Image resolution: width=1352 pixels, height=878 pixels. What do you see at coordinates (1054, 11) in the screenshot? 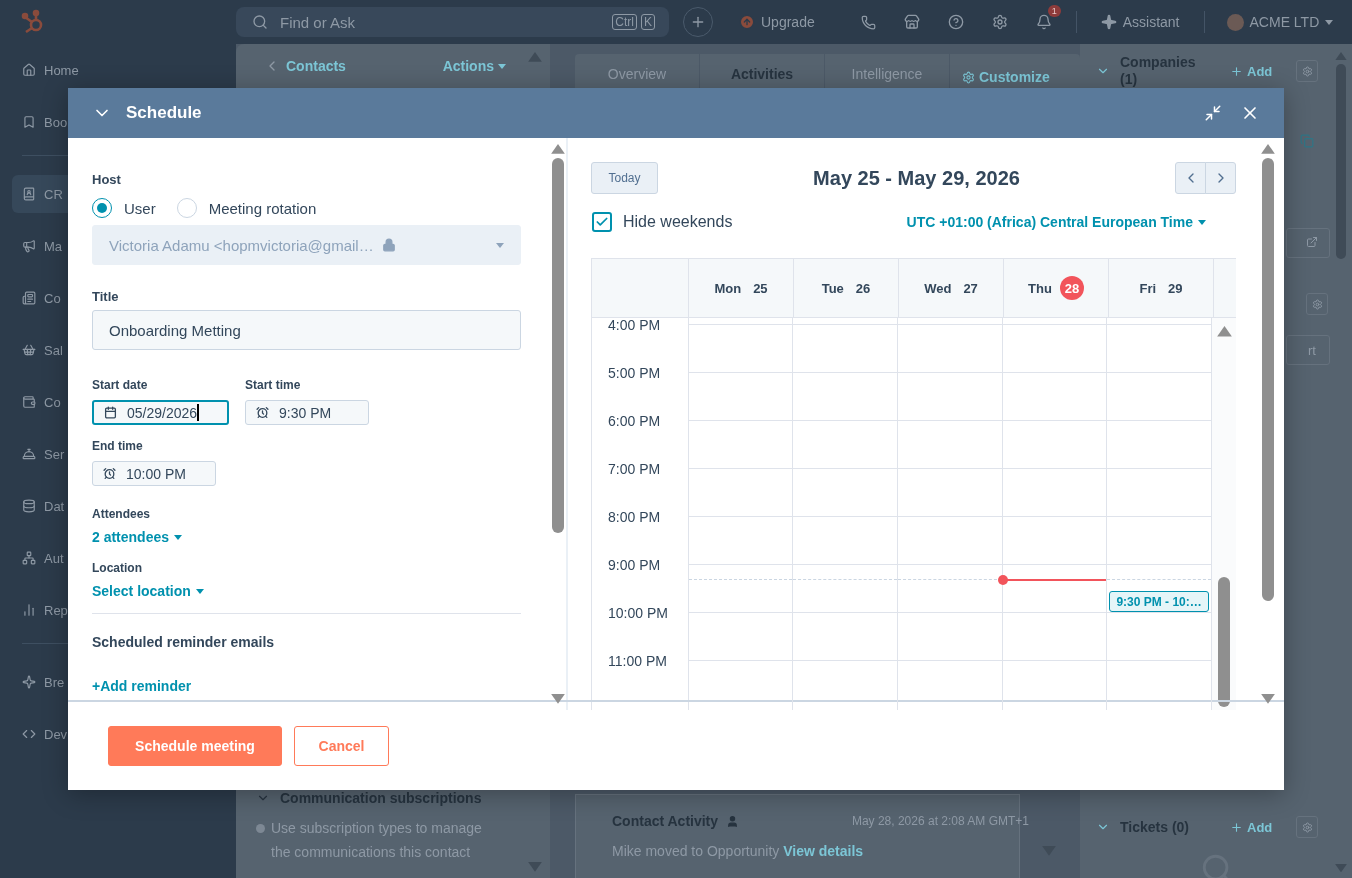
I see `notification-badge: 1` at bounding box center [1054, 11].